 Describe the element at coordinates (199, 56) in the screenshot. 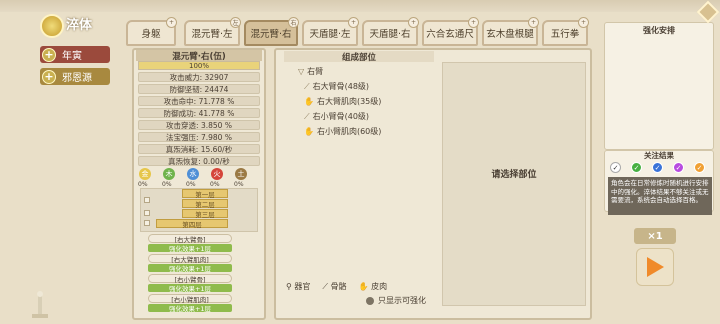

I see `stats-title: 混元臂·右(伍)` at that location.